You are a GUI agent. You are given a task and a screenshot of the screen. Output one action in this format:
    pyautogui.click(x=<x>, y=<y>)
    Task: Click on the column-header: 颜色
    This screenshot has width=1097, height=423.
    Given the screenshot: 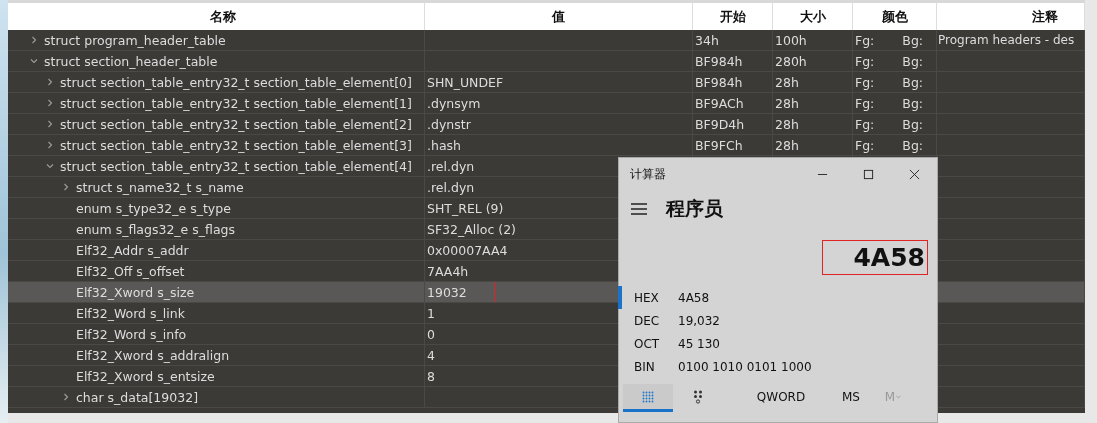 What is the action you would take?
    pyautogui.click(x=895, y=16)
    